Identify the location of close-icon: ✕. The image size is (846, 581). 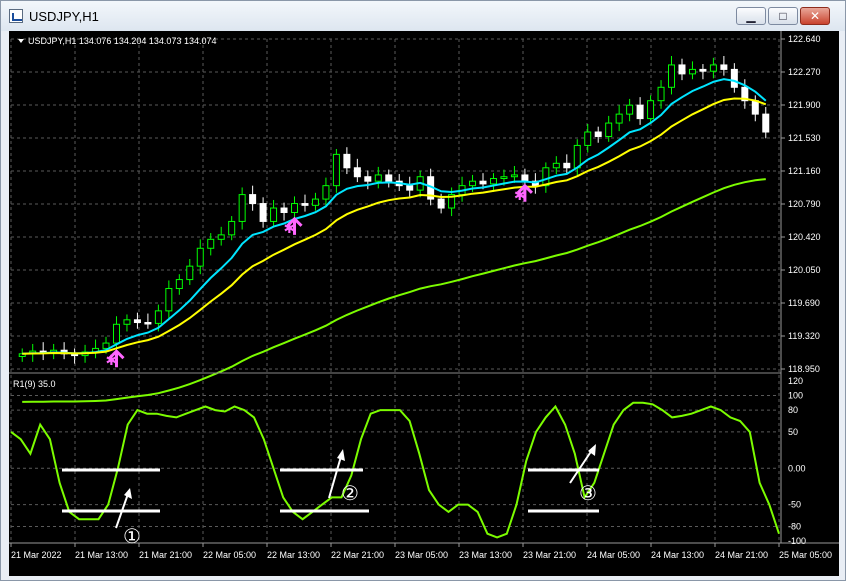
(815, 16).